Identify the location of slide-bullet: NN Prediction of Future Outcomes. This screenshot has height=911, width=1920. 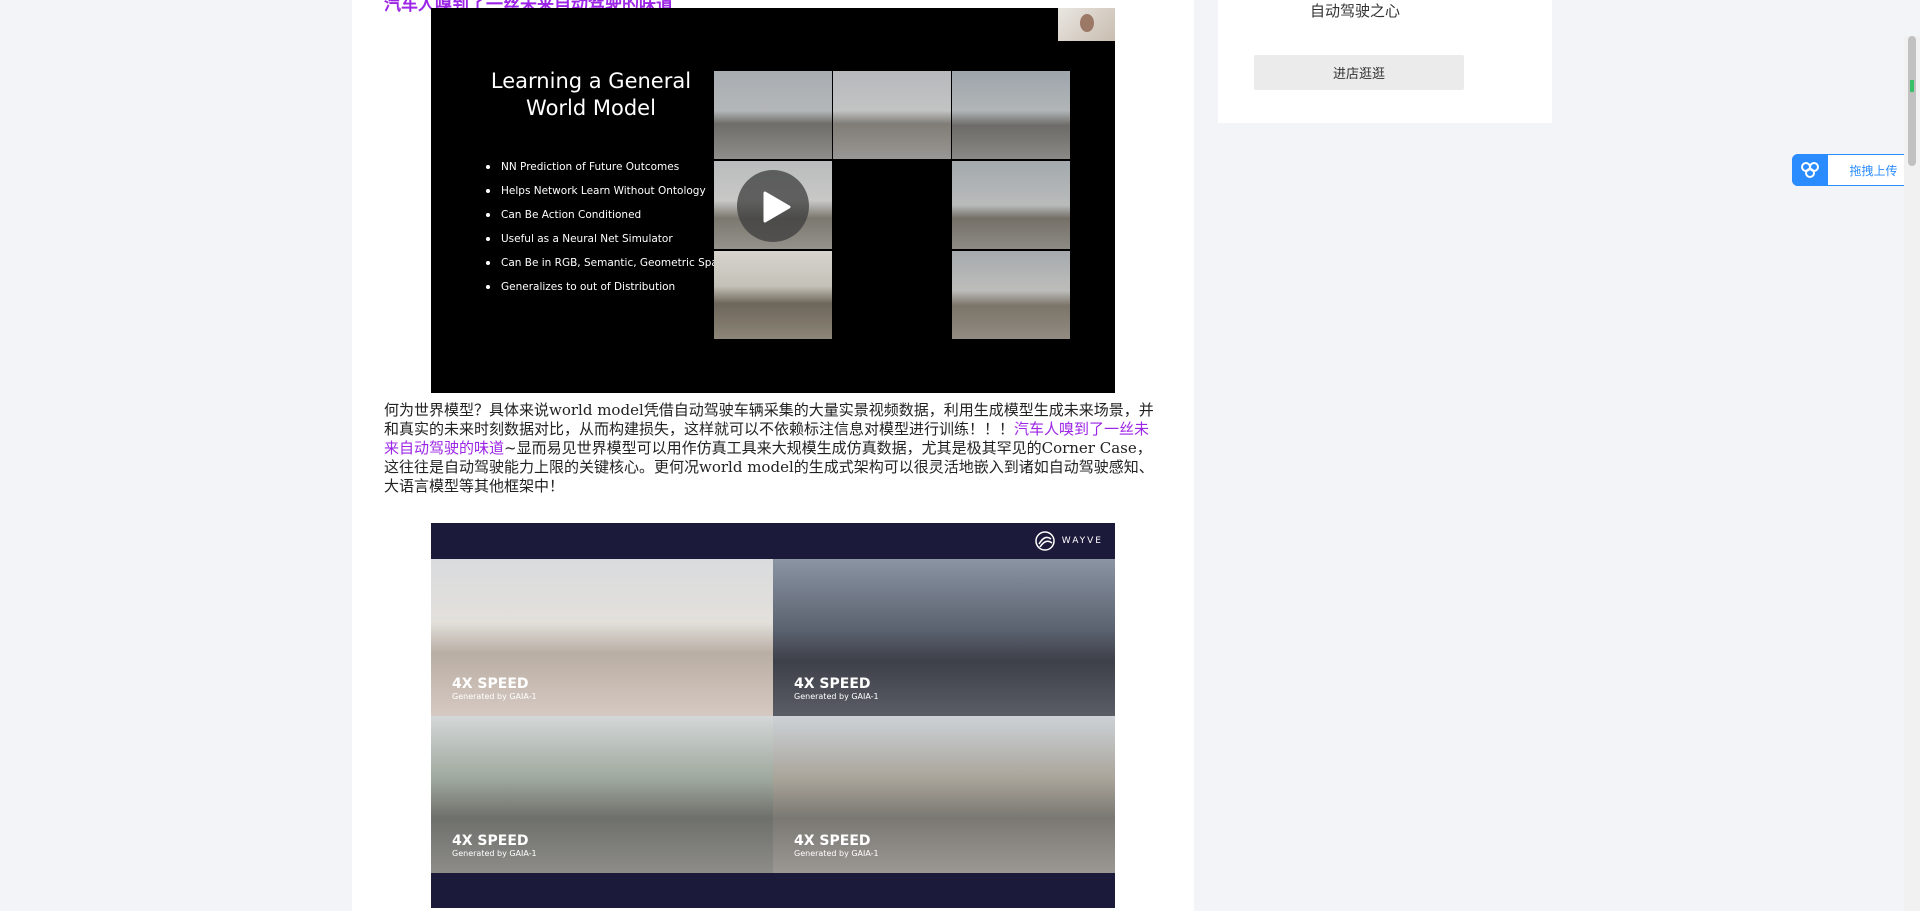
(611, 167).